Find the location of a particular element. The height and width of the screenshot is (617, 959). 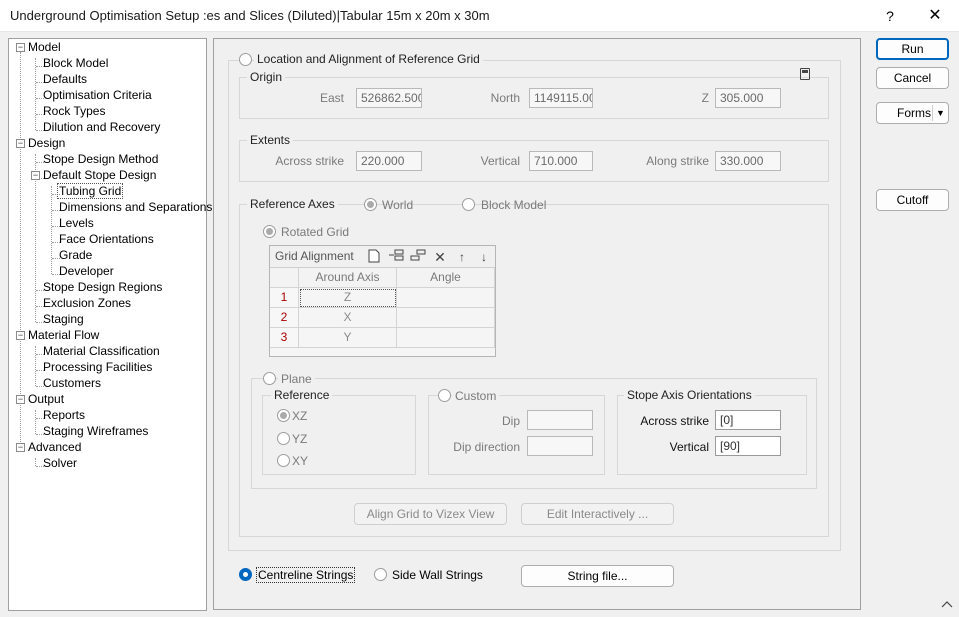

xy-label: XY is located at coordinates (300, 461).